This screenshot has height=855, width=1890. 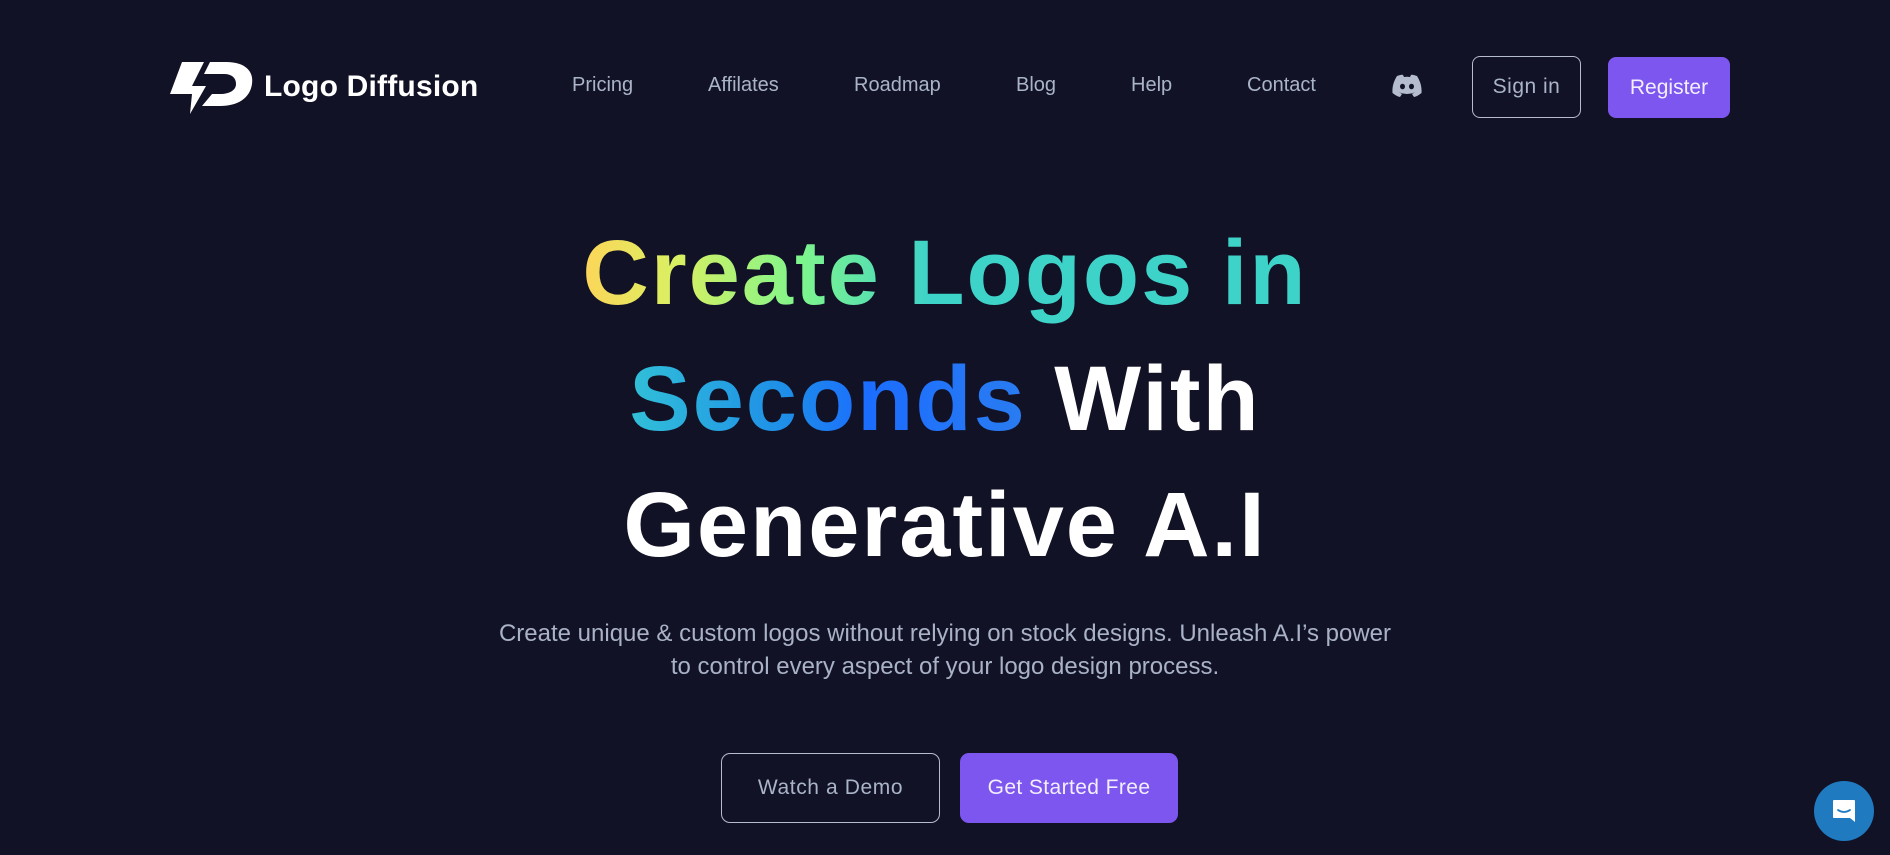 I want to click on hero-title-white-2: Generative A.I, so click(x=945, y=525).